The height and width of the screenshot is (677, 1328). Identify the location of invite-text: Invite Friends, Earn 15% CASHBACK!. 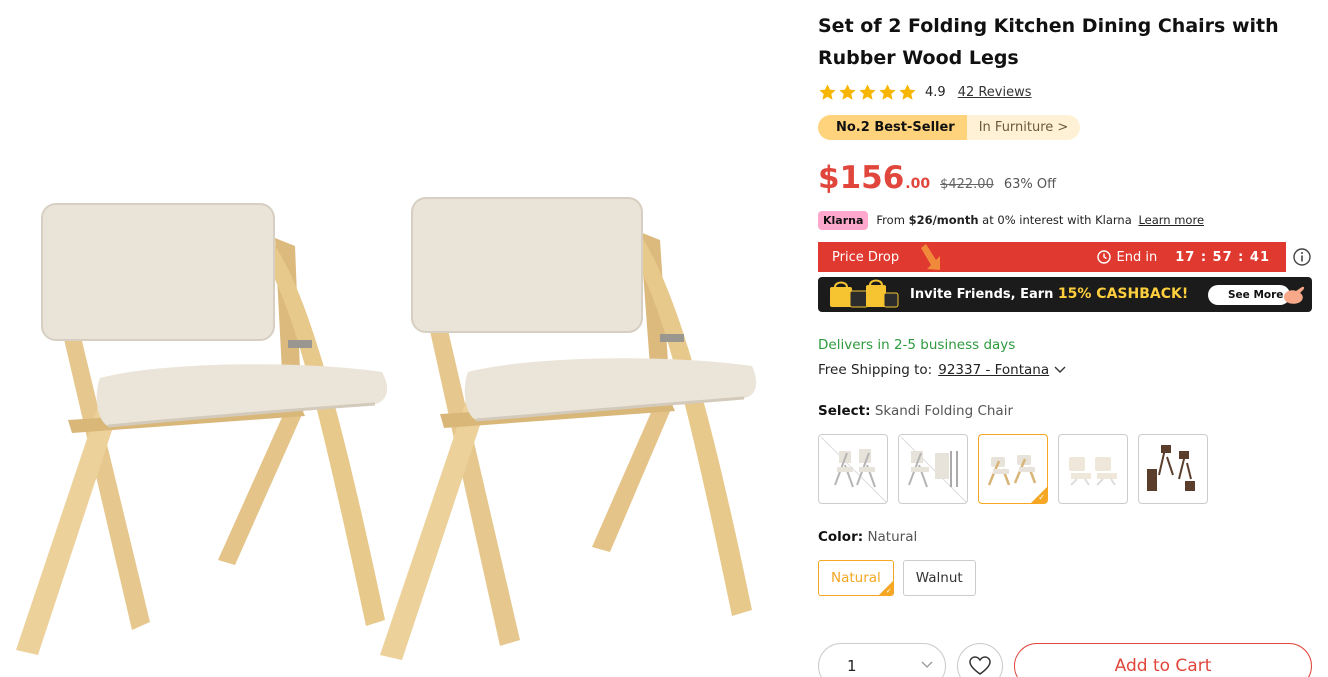
(1049, 294).